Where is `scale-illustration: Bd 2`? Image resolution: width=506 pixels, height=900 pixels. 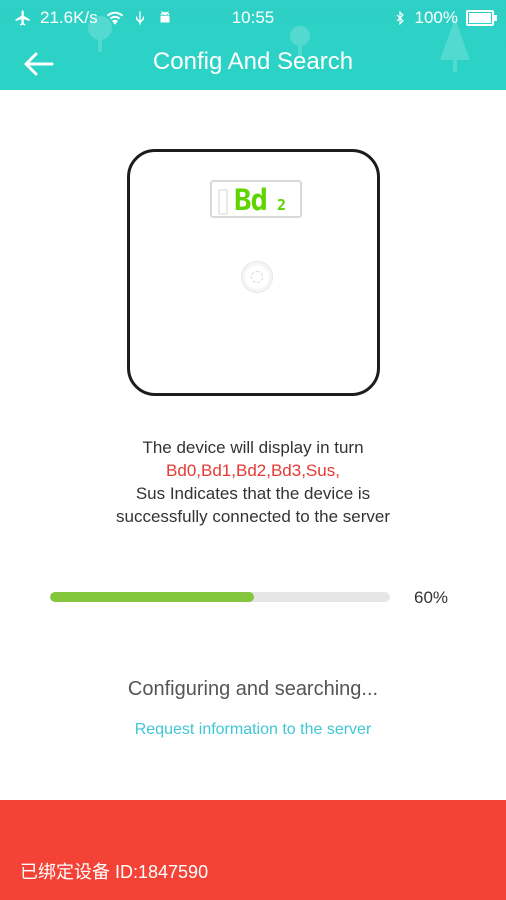
scale-illustration: Bd 2 is located at coordinates (253, 272).